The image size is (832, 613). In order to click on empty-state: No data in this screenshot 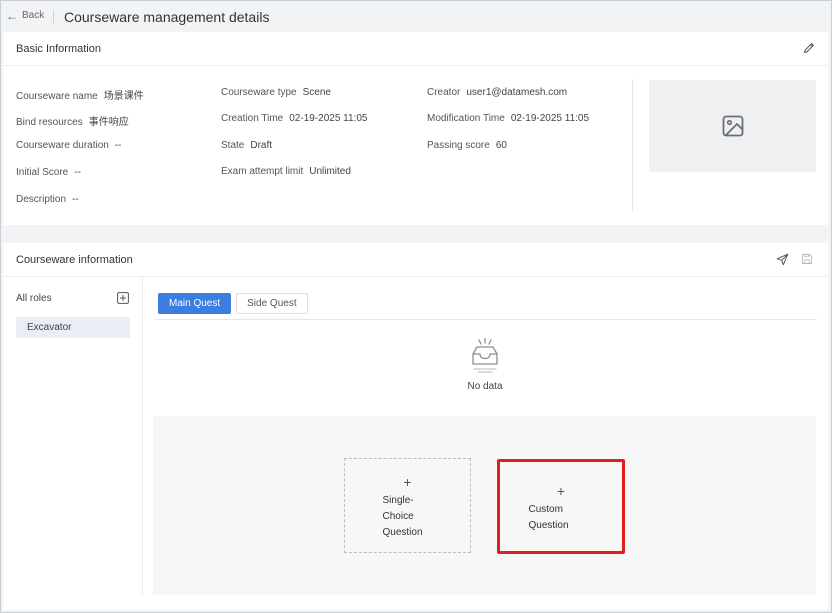, I will do `click(485, 364)`.